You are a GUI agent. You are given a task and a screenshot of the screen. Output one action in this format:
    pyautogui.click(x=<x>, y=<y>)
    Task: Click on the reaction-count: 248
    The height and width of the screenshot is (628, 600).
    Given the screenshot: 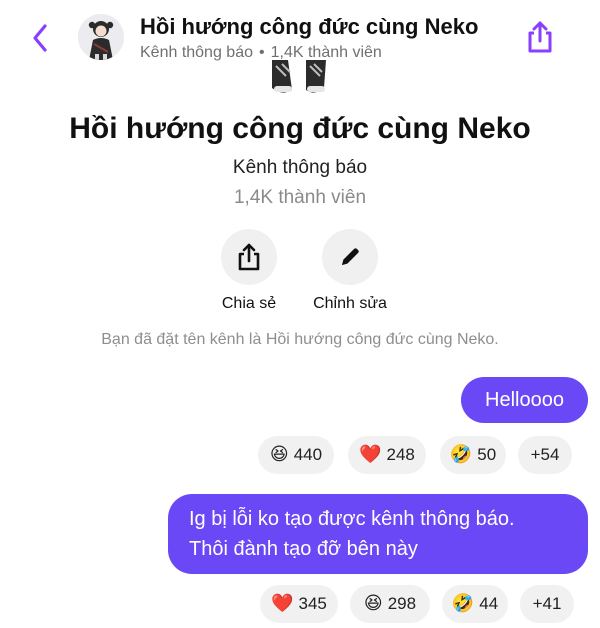 What is the action you would take?
    pyautogui.click(x=400, y=454)
    